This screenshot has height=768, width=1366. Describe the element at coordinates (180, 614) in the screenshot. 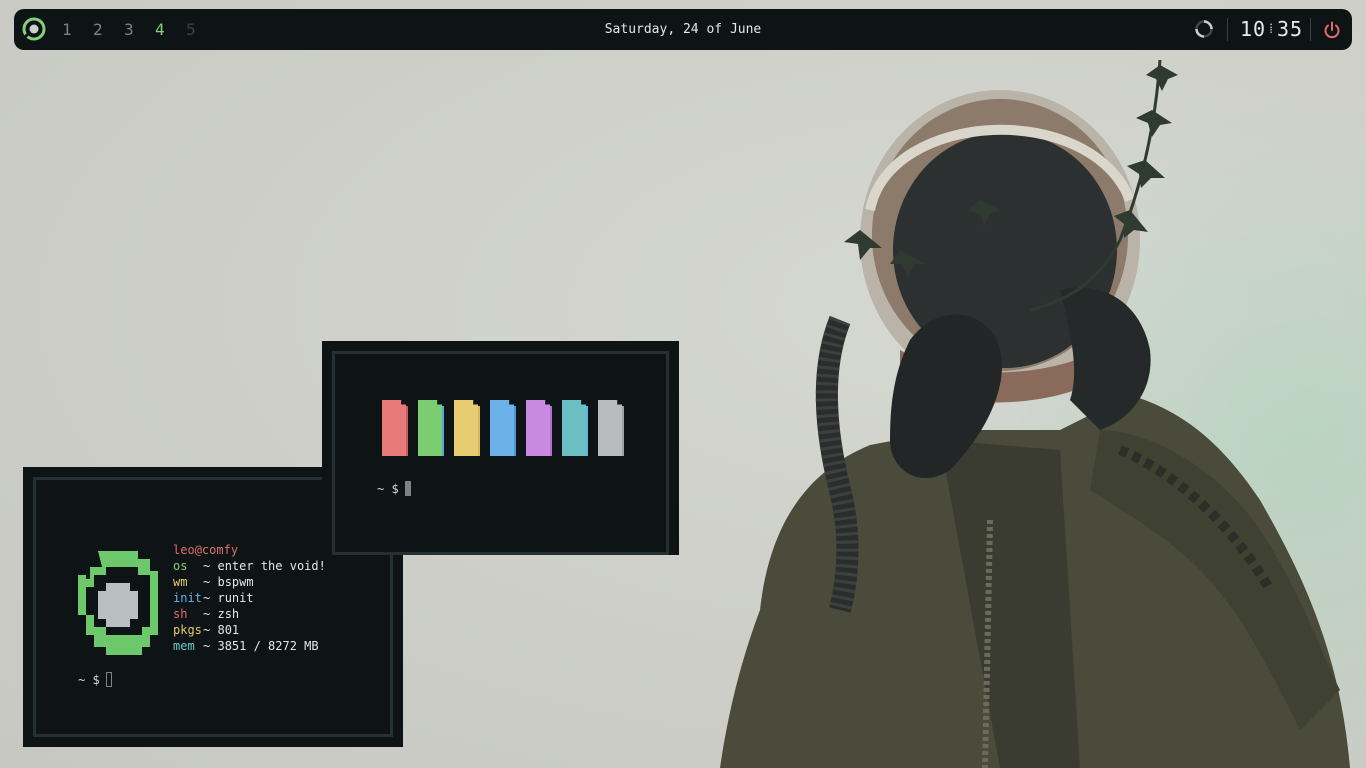

I see `info-key-sh: sh` at that location.